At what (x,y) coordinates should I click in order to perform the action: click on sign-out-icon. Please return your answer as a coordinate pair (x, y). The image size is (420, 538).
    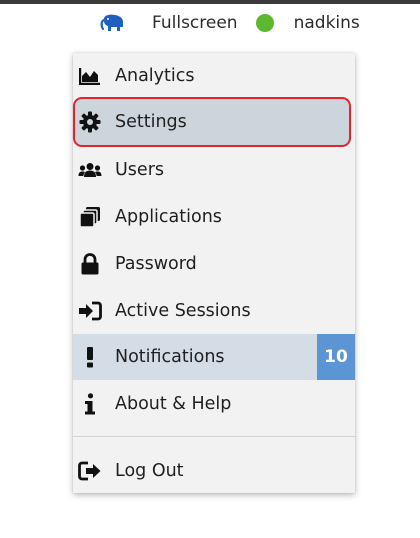
    Looking at the image, I should click on (90, 471).